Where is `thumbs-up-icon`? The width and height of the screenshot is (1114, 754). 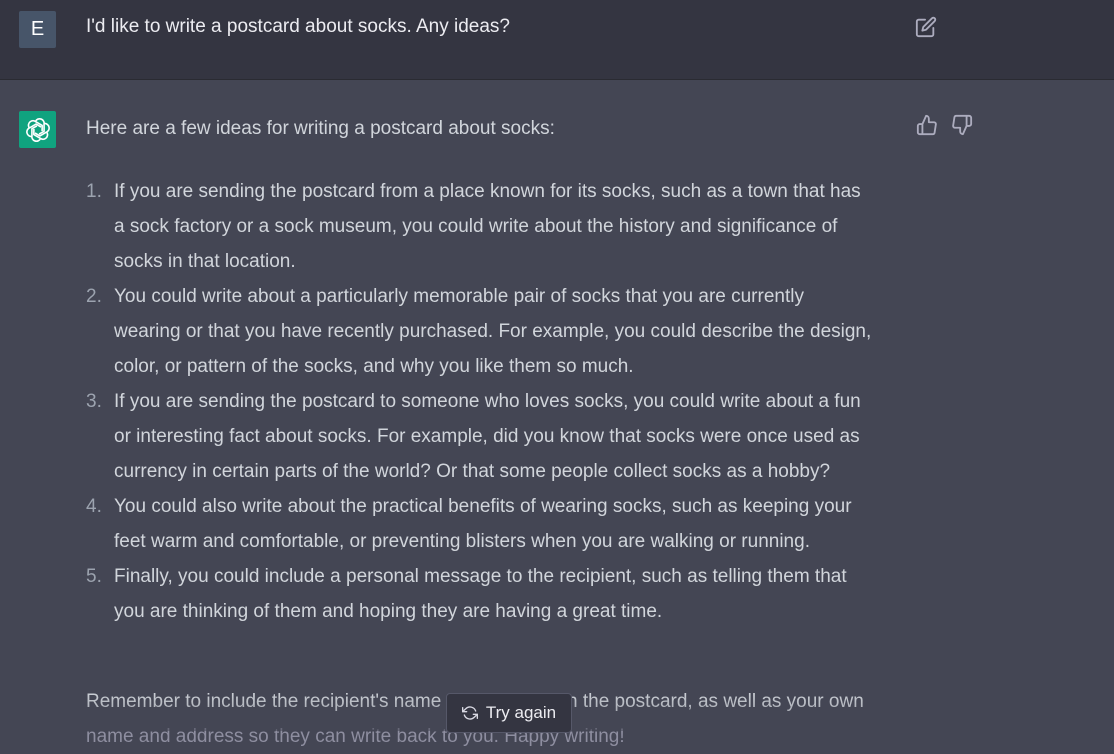 thumbs-up-icon is located at coordinates (927, 125).